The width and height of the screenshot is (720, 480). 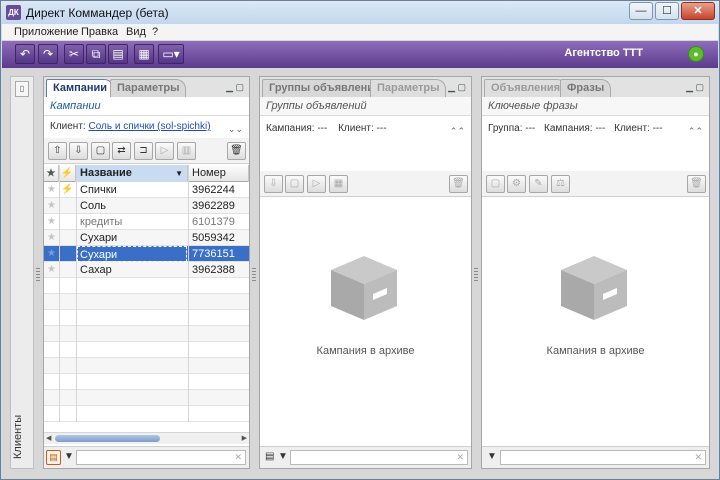 What do you see at coordinates (586, 88) in the screenshot?
I see `tab-phrases: Фразы` at bounding box center [586, 88].